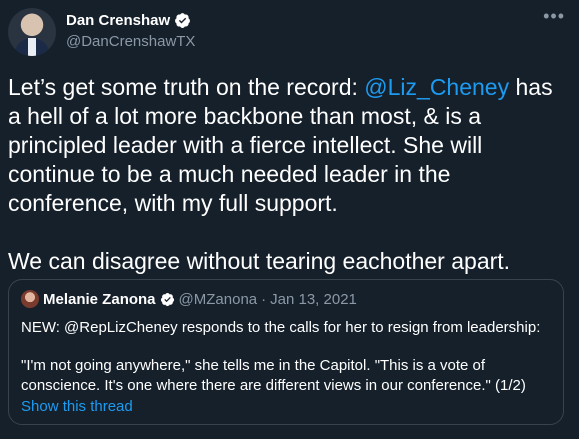 This screenshot has width=579, height=439. I want to click on quoted-verified-badge-icon, so click(167, 299).